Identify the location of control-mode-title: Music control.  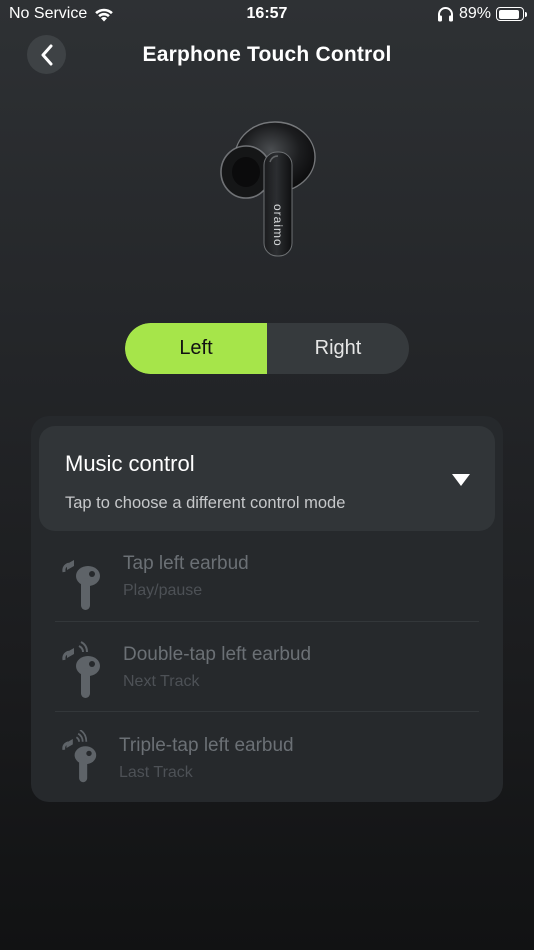
(130, 463).